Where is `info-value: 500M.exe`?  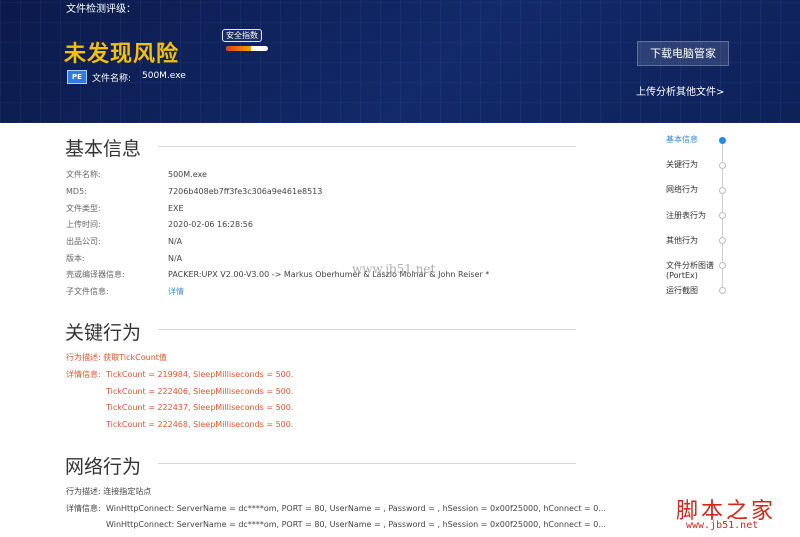 info-value: 500M.exe is located at coordinates (187, 174).